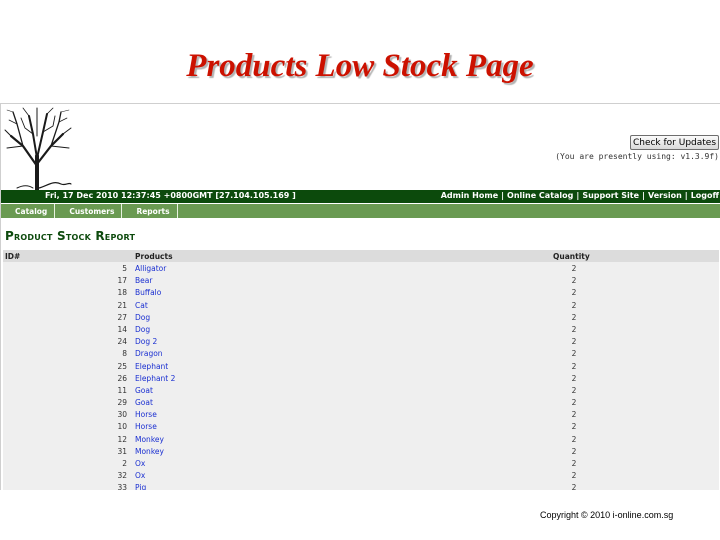 The height and width of the screenshot is (540, 720). I want to click on report-title: Product Stock Report, so click(70, 236).